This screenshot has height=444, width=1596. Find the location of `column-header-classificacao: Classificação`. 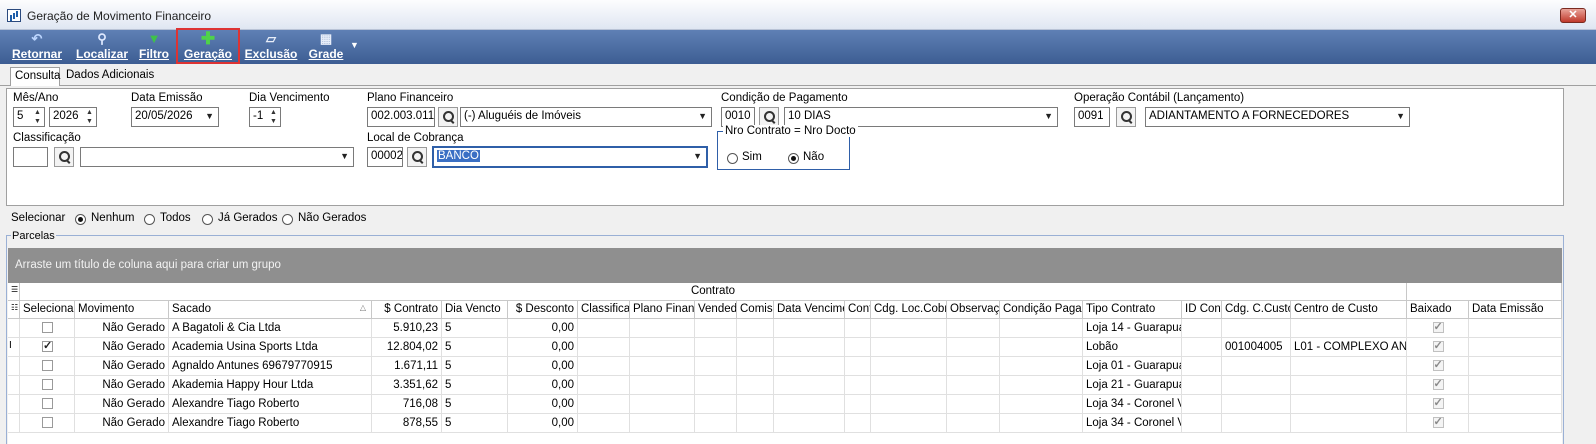

column-header-classificacao: Classificação is located at coordinates (604, 310).